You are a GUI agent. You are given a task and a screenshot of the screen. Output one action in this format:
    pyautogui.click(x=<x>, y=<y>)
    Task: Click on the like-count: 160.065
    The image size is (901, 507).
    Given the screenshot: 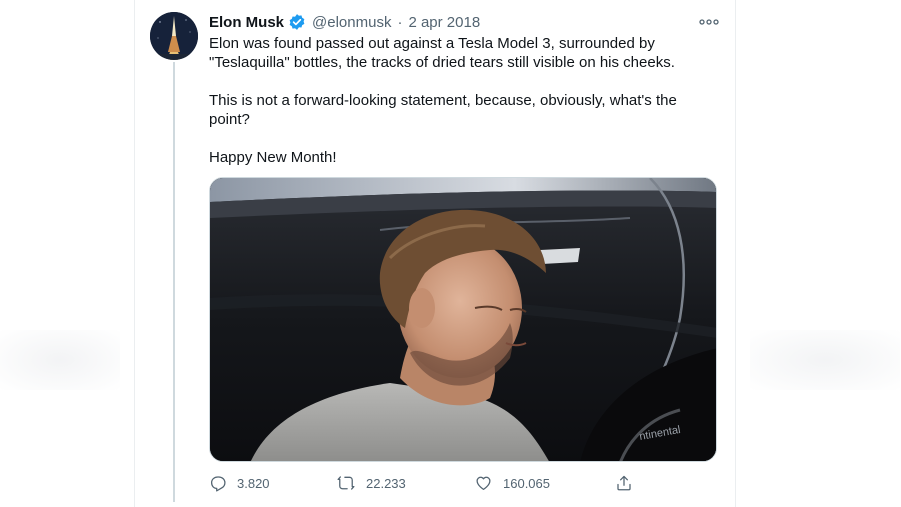 What is the action you would take?
    pyautogui.click(x=526, y=483)
    